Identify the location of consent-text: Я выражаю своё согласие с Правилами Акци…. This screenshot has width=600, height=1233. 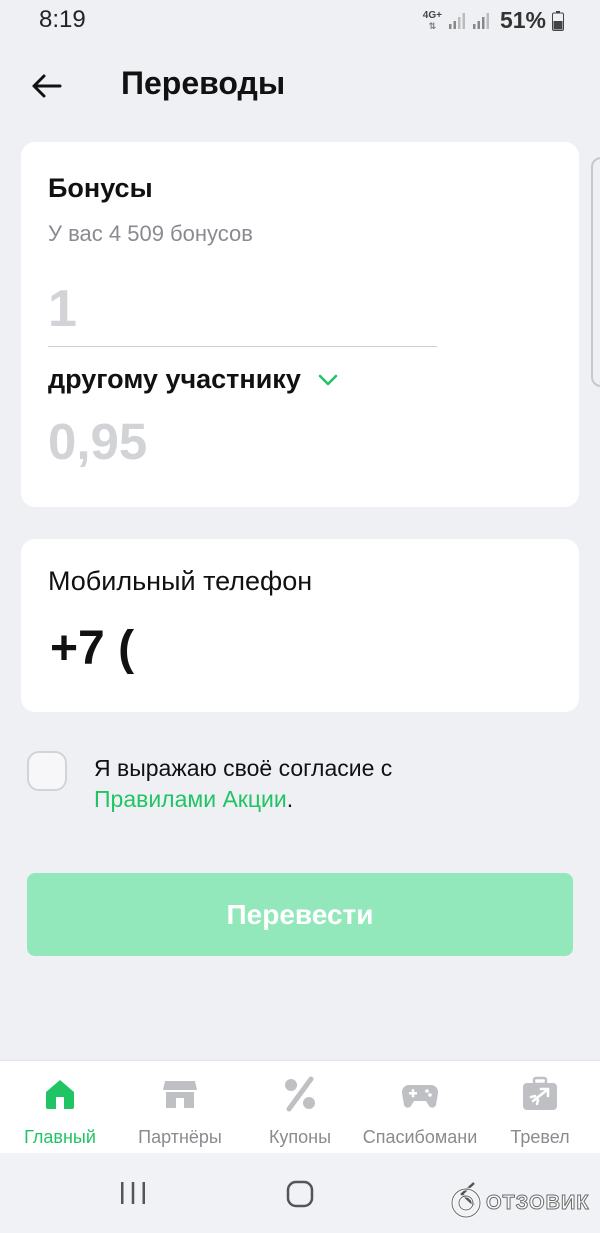
(304, 784).